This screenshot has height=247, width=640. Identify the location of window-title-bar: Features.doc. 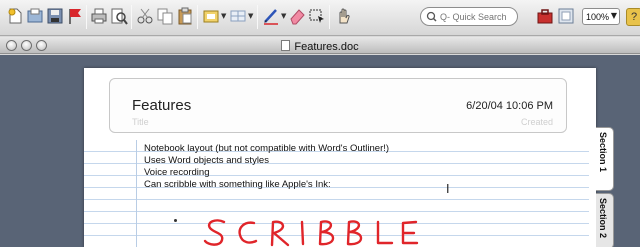
(320, 45).